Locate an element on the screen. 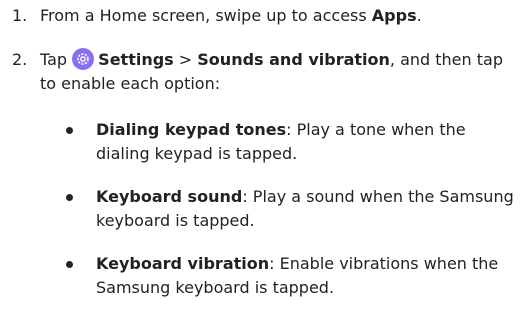 This screenshot has width=523, height=318. step-2-tap: Tap is located at coordinates (56, 59).